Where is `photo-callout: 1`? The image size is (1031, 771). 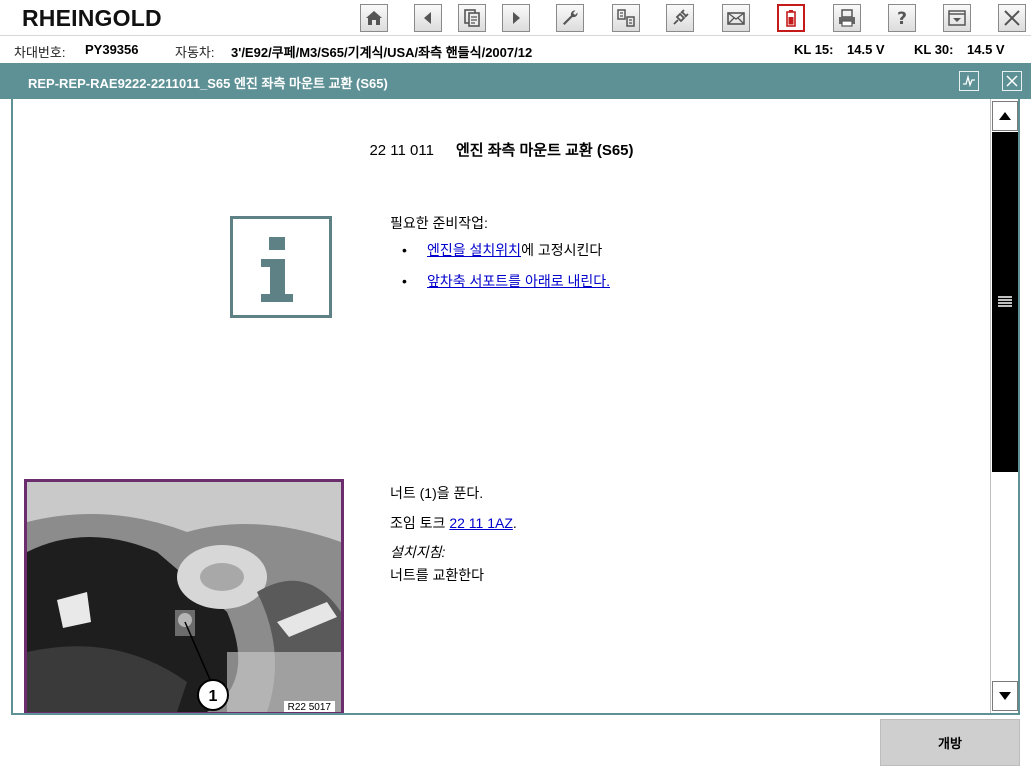
photo-callout: 1 is located at coordinates (213, 696).